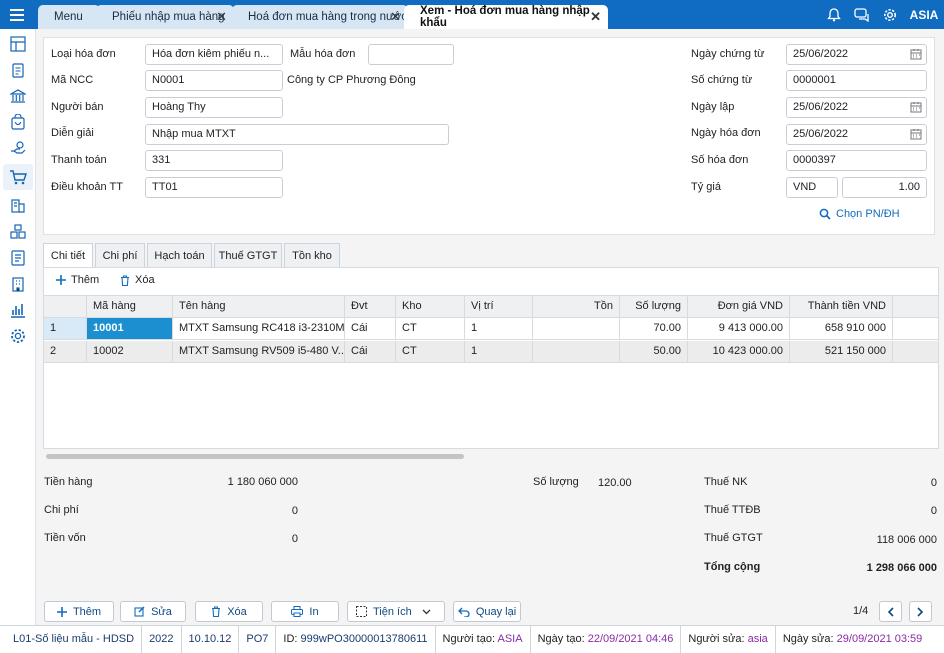  I want to click on document-icon, so click(18, 70).